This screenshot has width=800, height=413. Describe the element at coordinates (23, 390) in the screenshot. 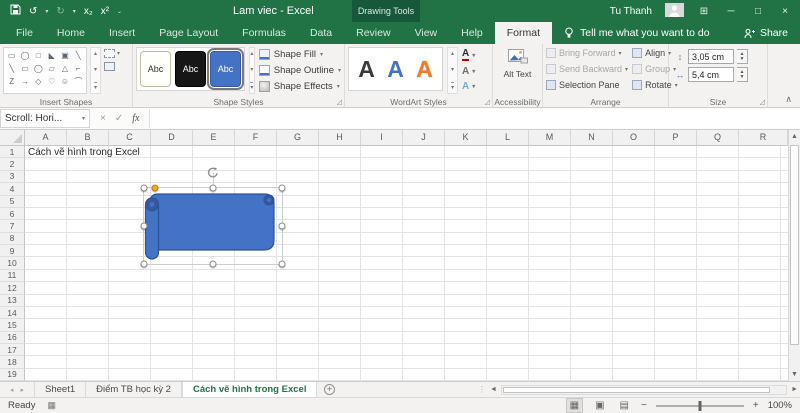

I see `sheet-next-icon: ▸` at that location.